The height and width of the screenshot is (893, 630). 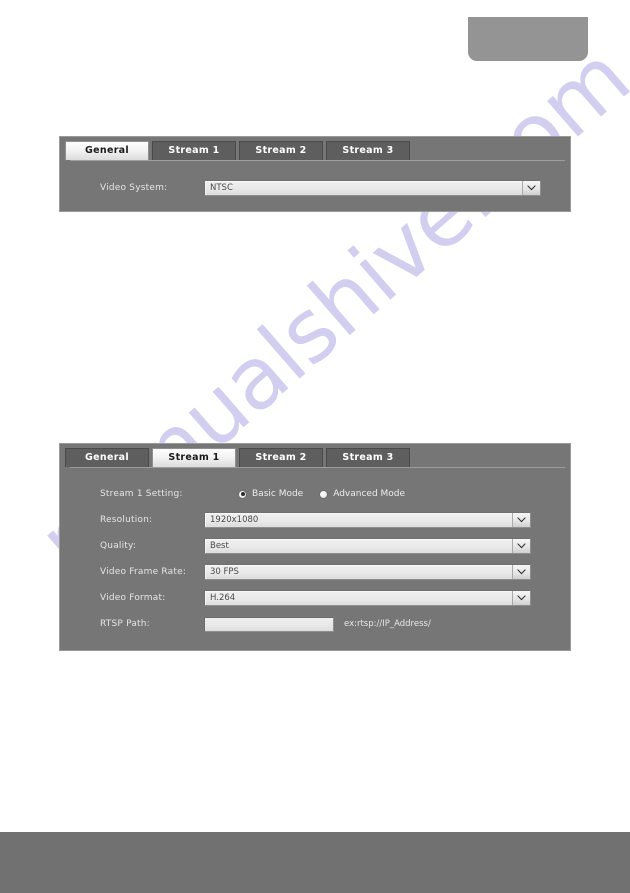 I want to click on stream1-mode-radio-group: Basic Mode Advanced Mode, so click(x=329, y=494).